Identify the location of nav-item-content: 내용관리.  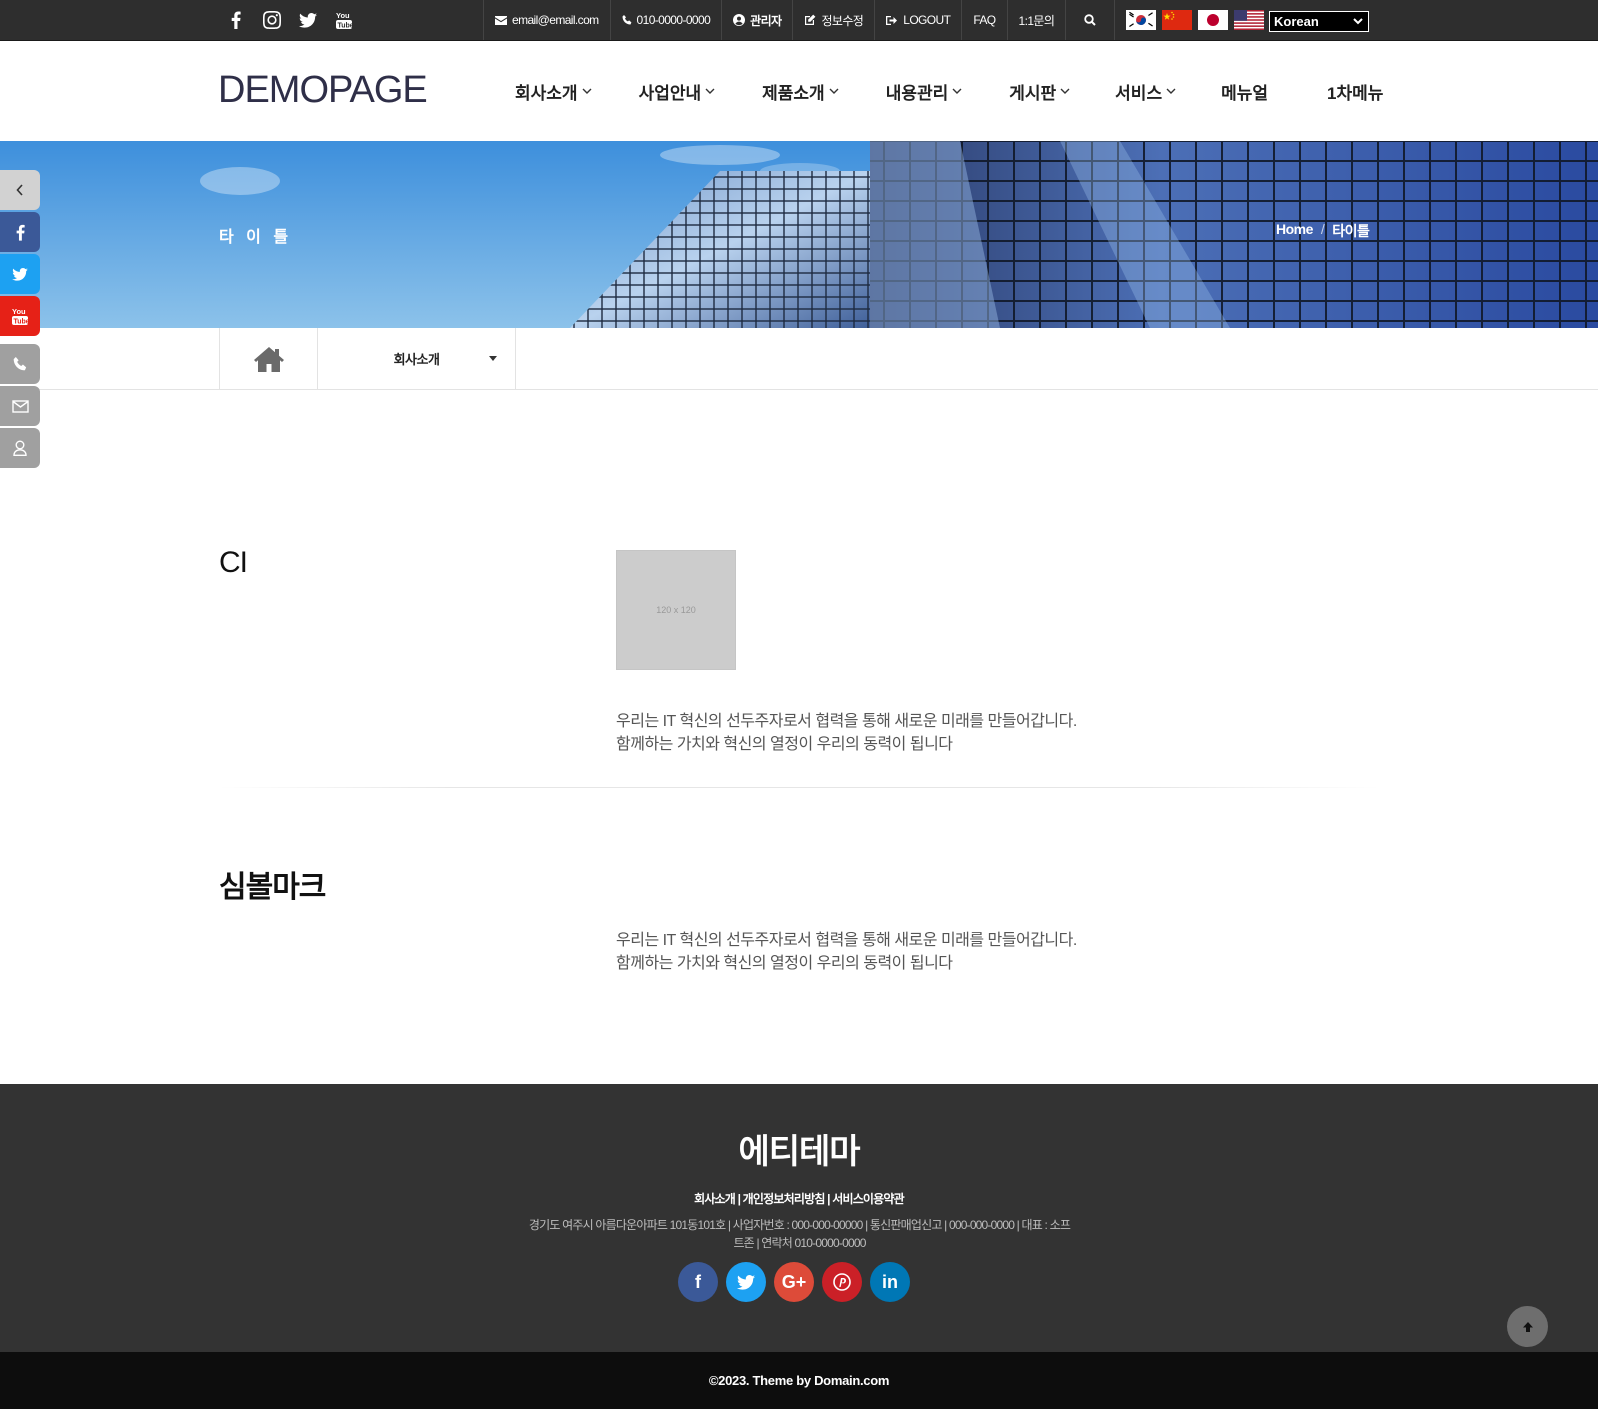
(924, 91).